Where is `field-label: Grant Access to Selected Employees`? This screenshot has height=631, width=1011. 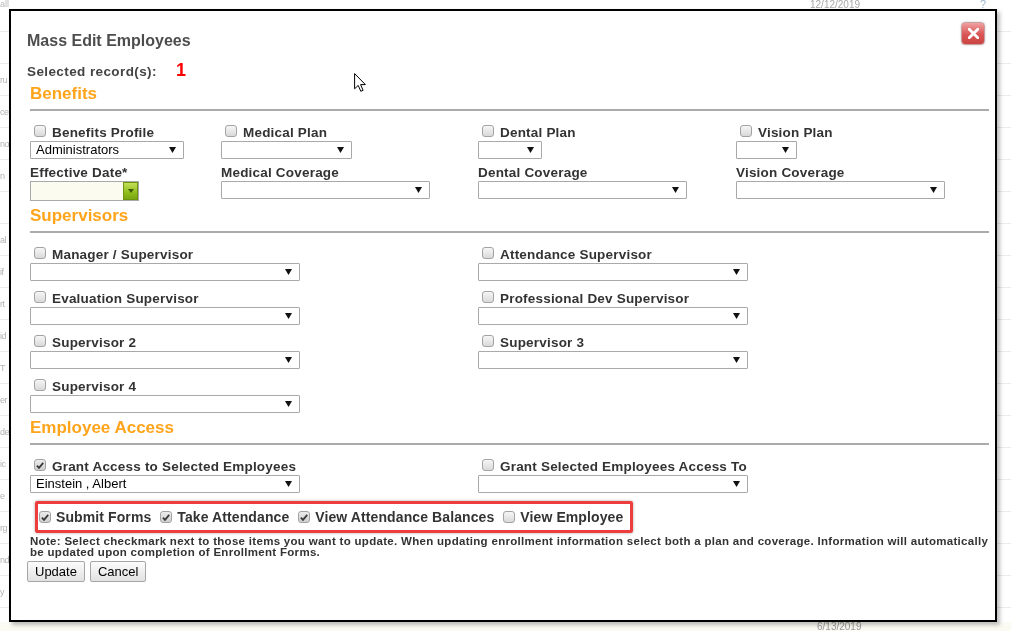
field-label: Grant Access to Selected Employees is located at coordinates (174, 467).